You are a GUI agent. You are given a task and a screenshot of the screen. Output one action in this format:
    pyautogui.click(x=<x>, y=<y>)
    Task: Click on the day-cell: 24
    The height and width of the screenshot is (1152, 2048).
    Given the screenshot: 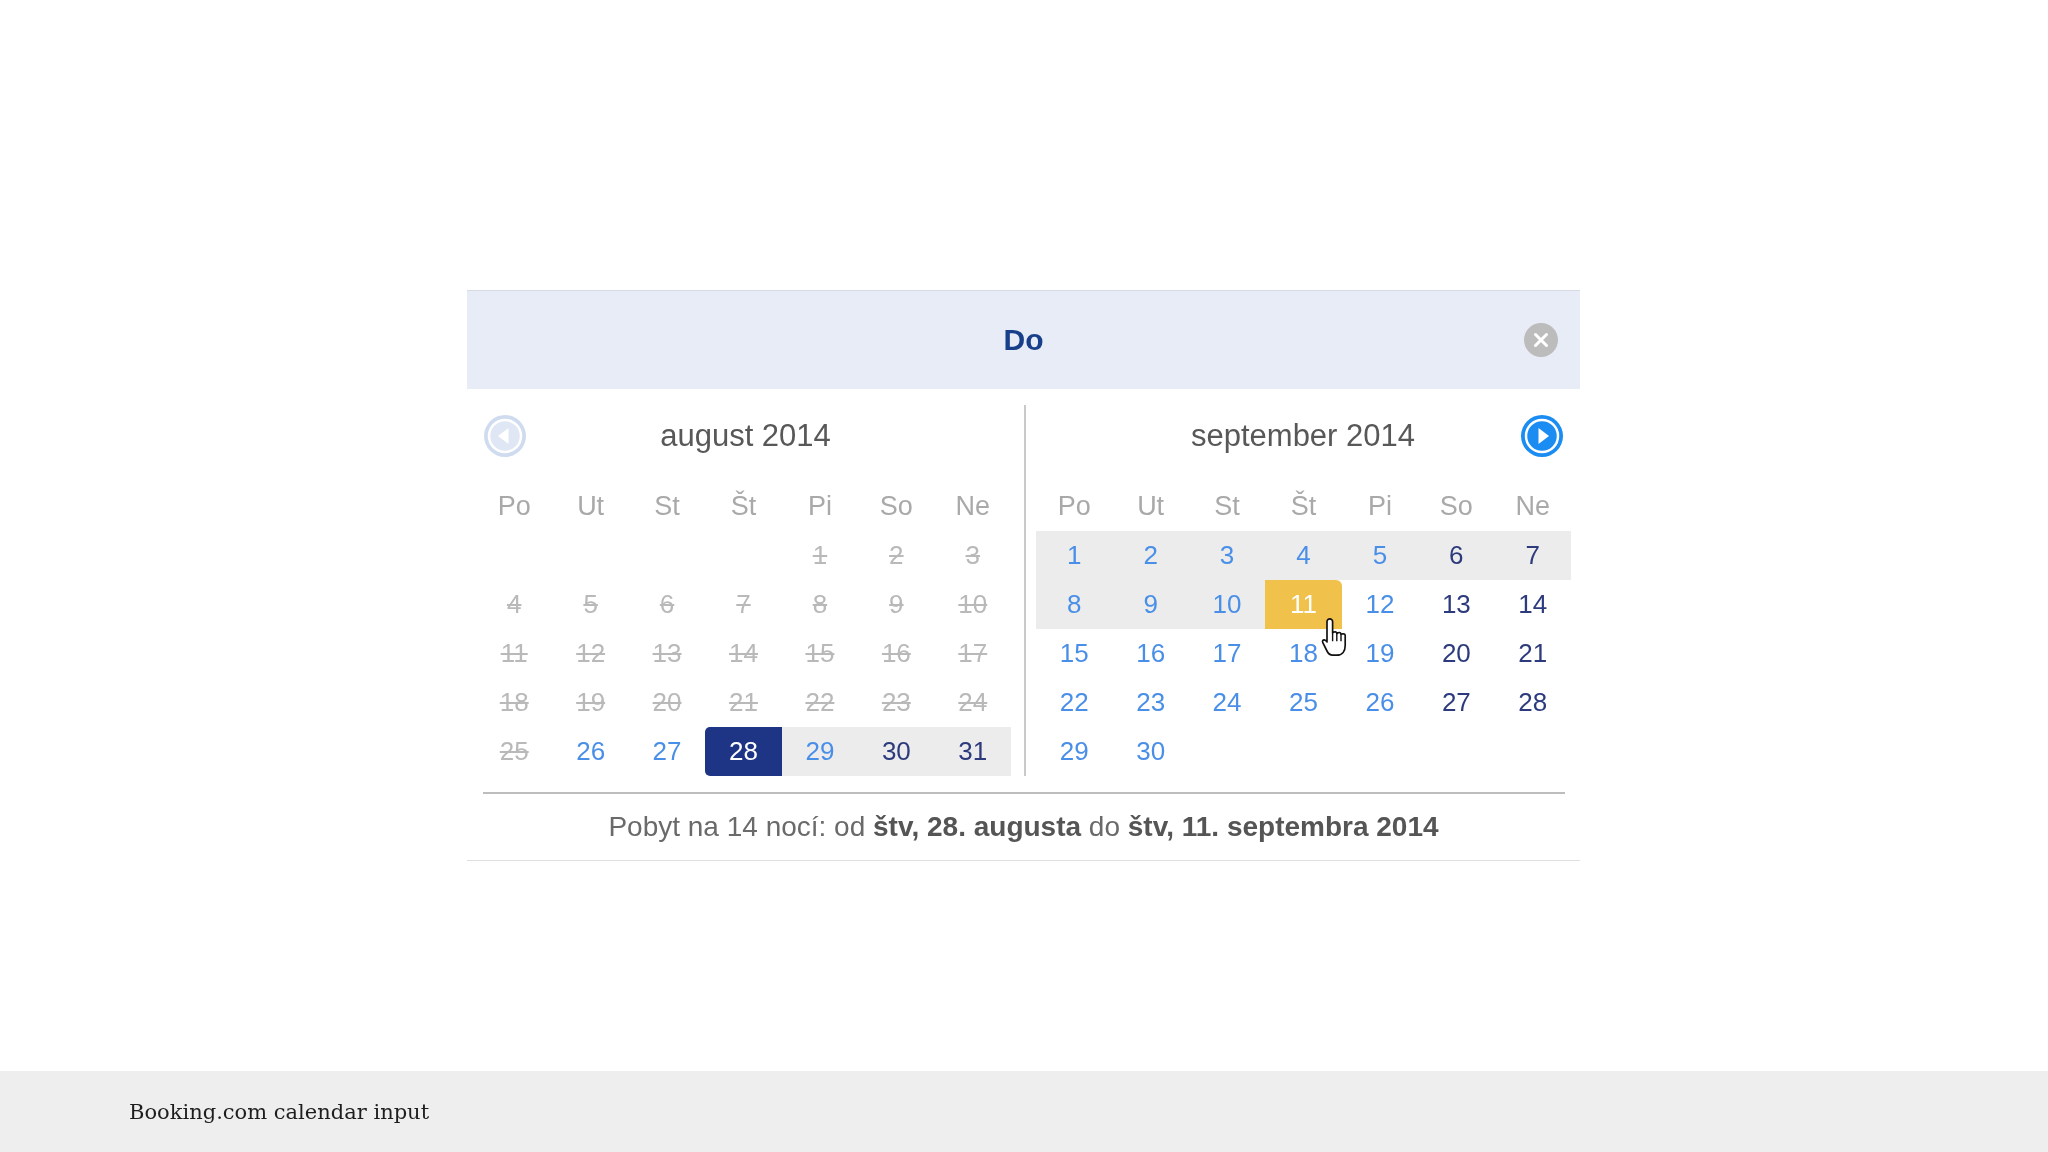 What is the action you would take?
    pyautogui.click(x=1227, y=702)
    